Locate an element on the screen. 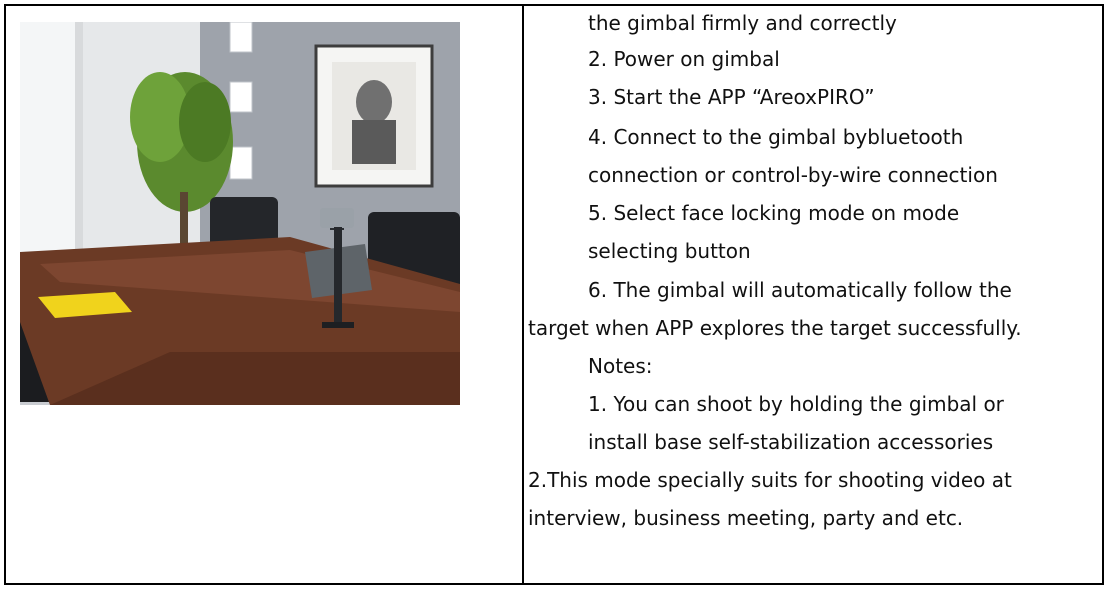 The image size is (1109, 590). instruction-line: selecting button is located at coordinates (669, 251).